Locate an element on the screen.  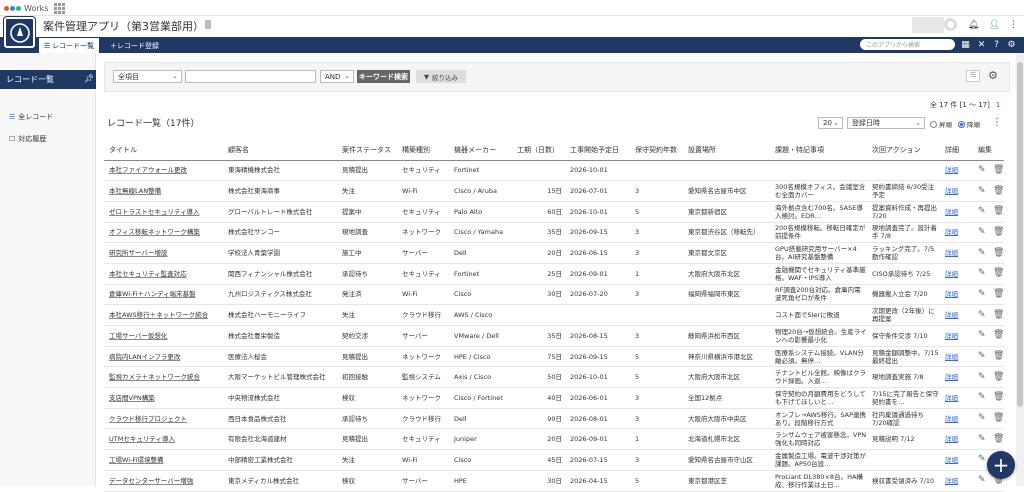
scrollbar-thumb is located at coordinates (1020, 234).